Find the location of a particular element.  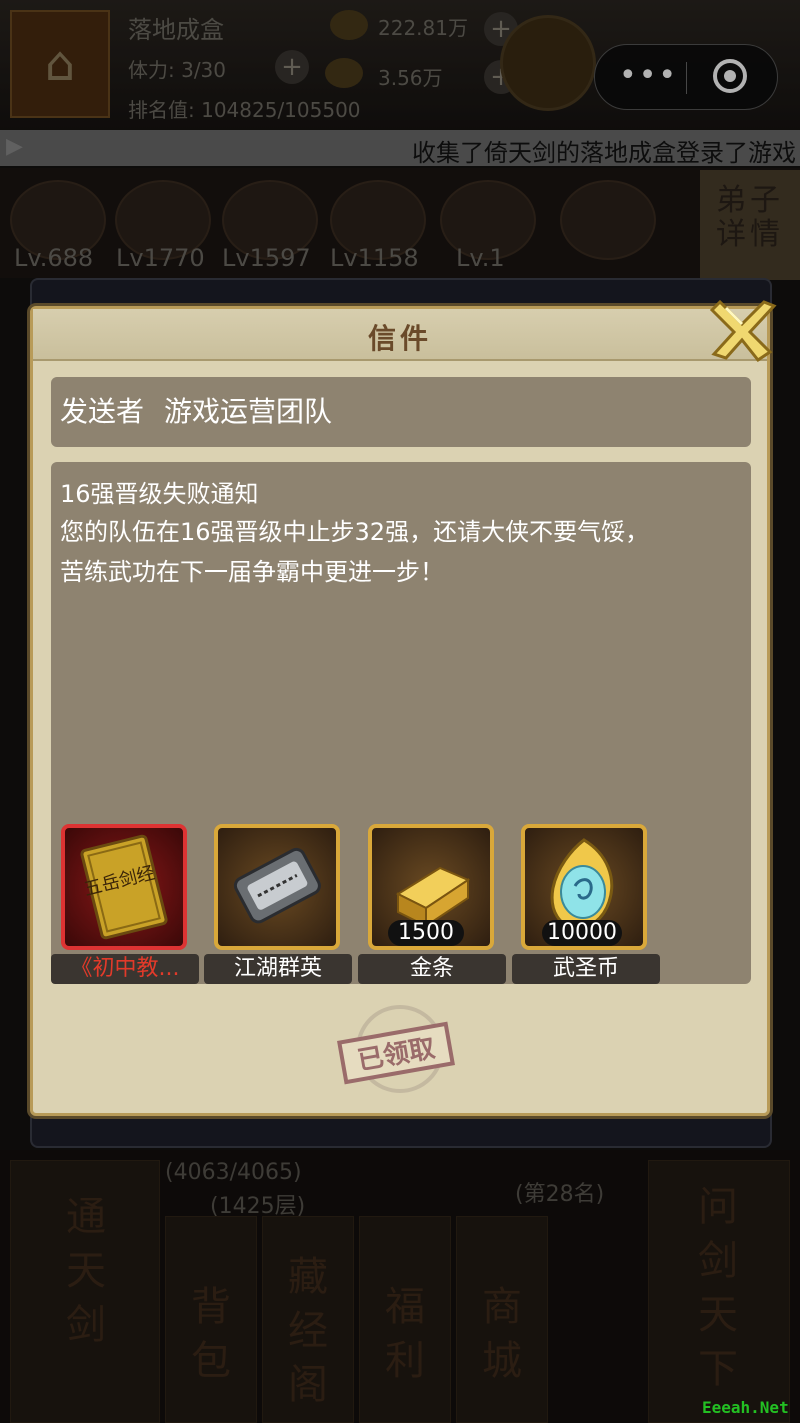

attachment-book-item: 五岳剑经 is located at coordinates (124, 887).